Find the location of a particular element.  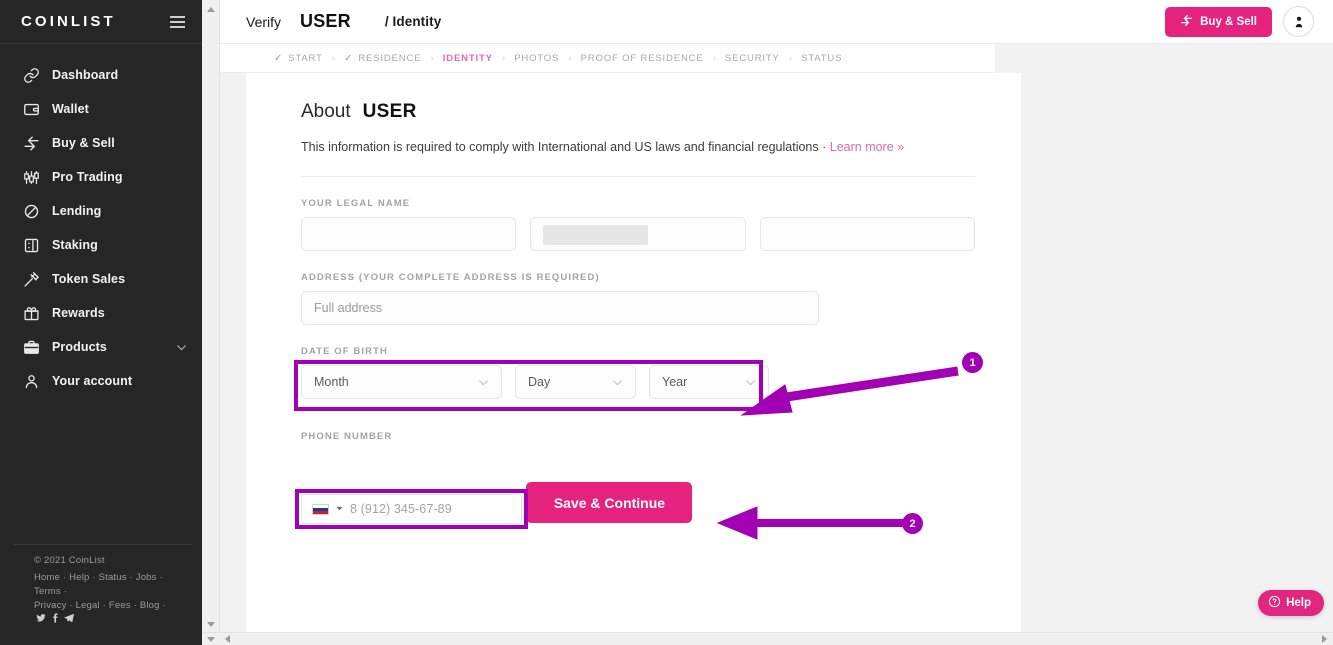

first-name-field is located at coordinates (409, 234).